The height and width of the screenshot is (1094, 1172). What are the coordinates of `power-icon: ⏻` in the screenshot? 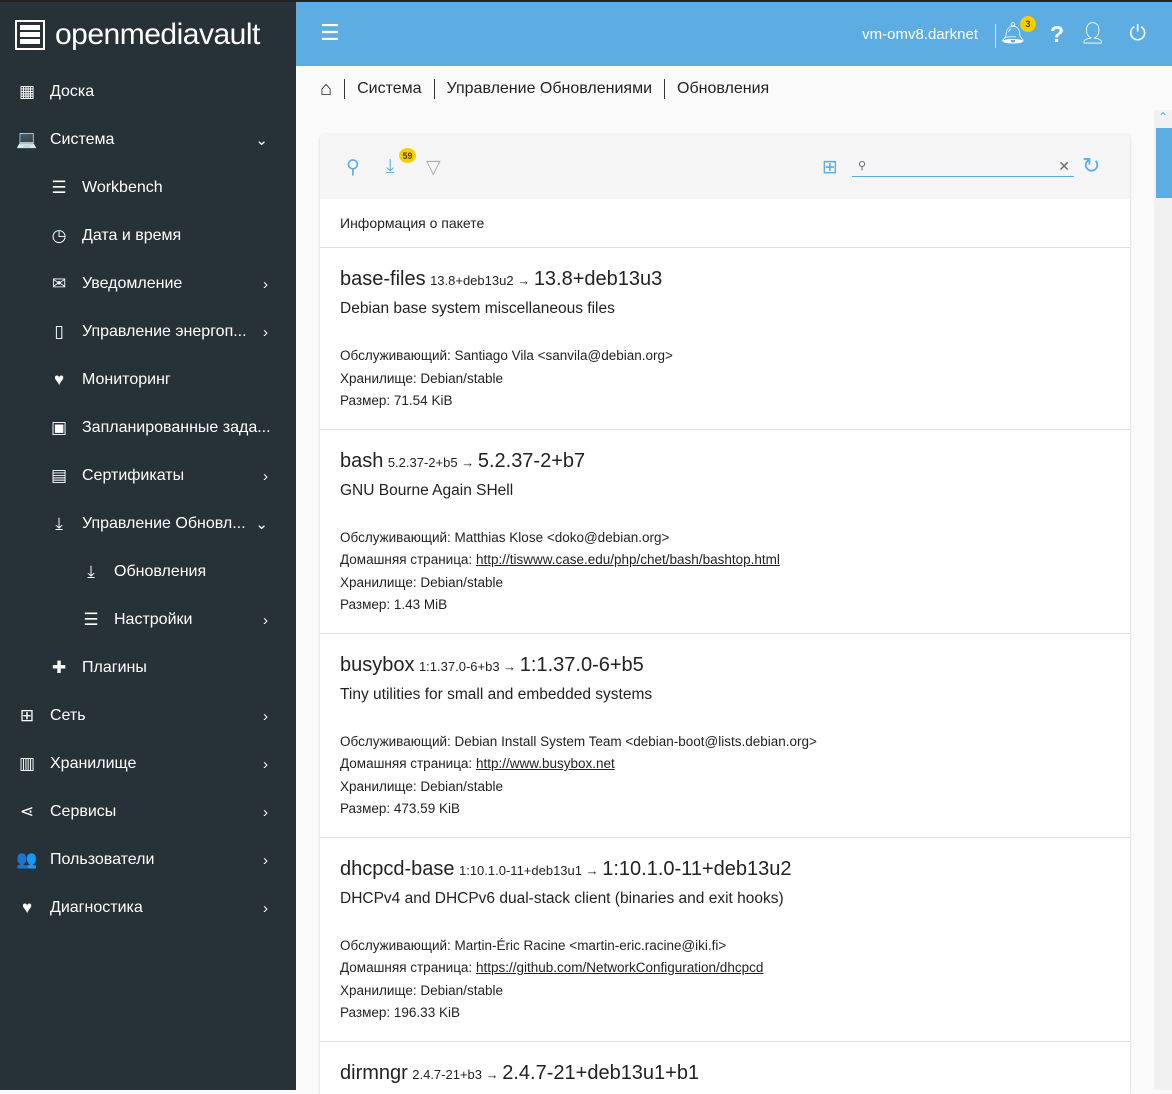 It's located at (1137, 34).